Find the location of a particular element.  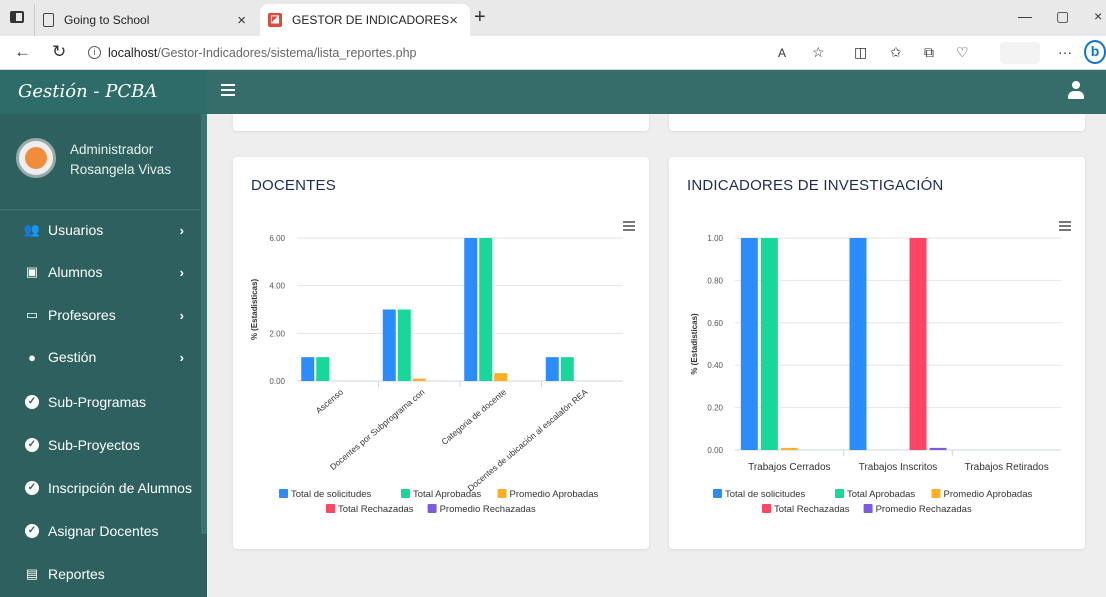

browser-tab-going-to-school: Going to School × is located at coordinates (146, 20).